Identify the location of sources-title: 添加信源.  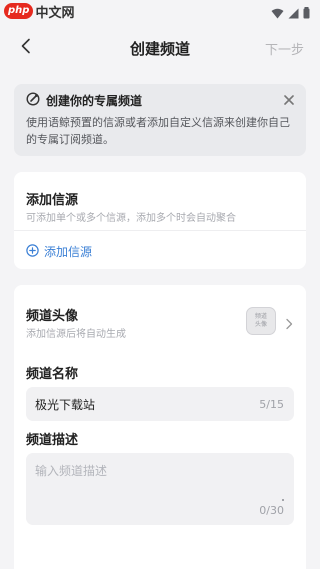
(52, 200).